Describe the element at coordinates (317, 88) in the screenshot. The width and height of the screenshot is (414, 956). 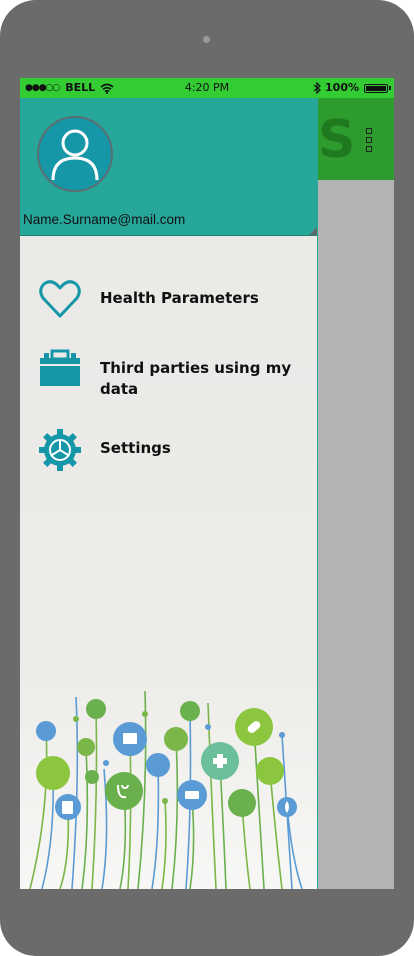
I see `bluetooth-icon` at that location.